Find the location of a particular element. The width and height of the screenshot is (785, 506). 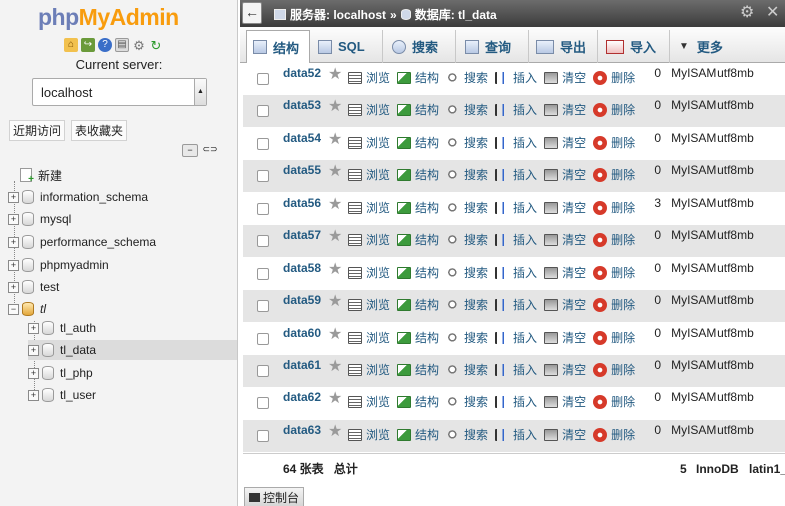

tab-import: 导入 is located at coordinates (635, 46).